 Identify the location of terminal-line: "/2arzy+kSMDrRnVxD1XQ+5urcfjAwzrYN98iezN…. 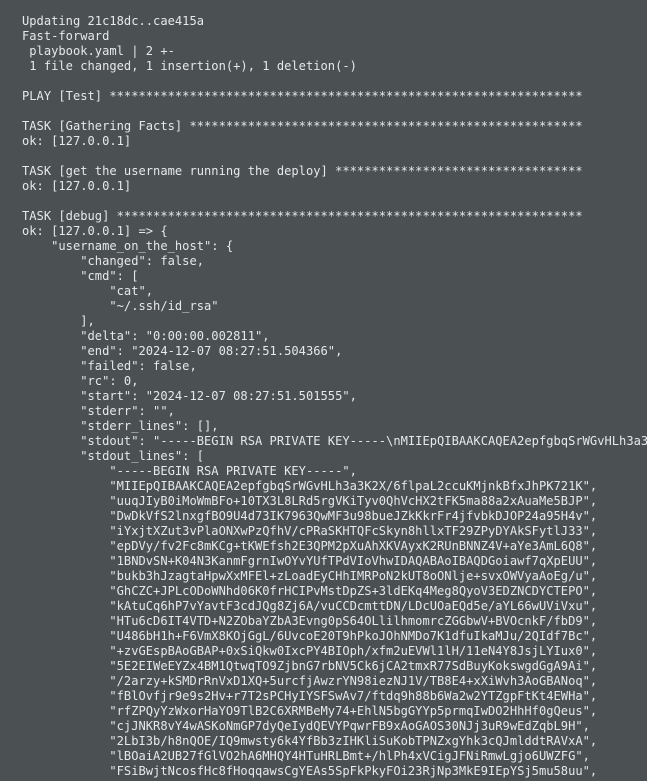
(310, 681).